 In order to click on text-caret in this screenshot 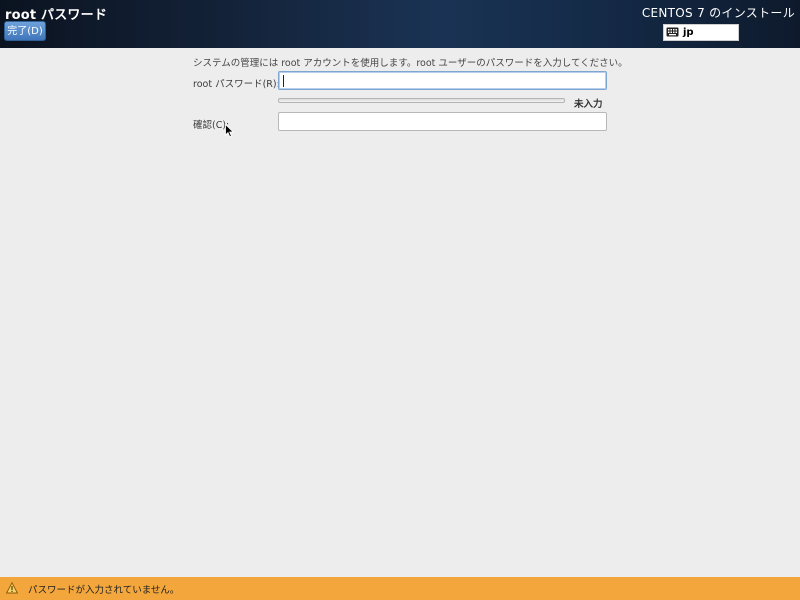, I will do `click(283, 81)`.